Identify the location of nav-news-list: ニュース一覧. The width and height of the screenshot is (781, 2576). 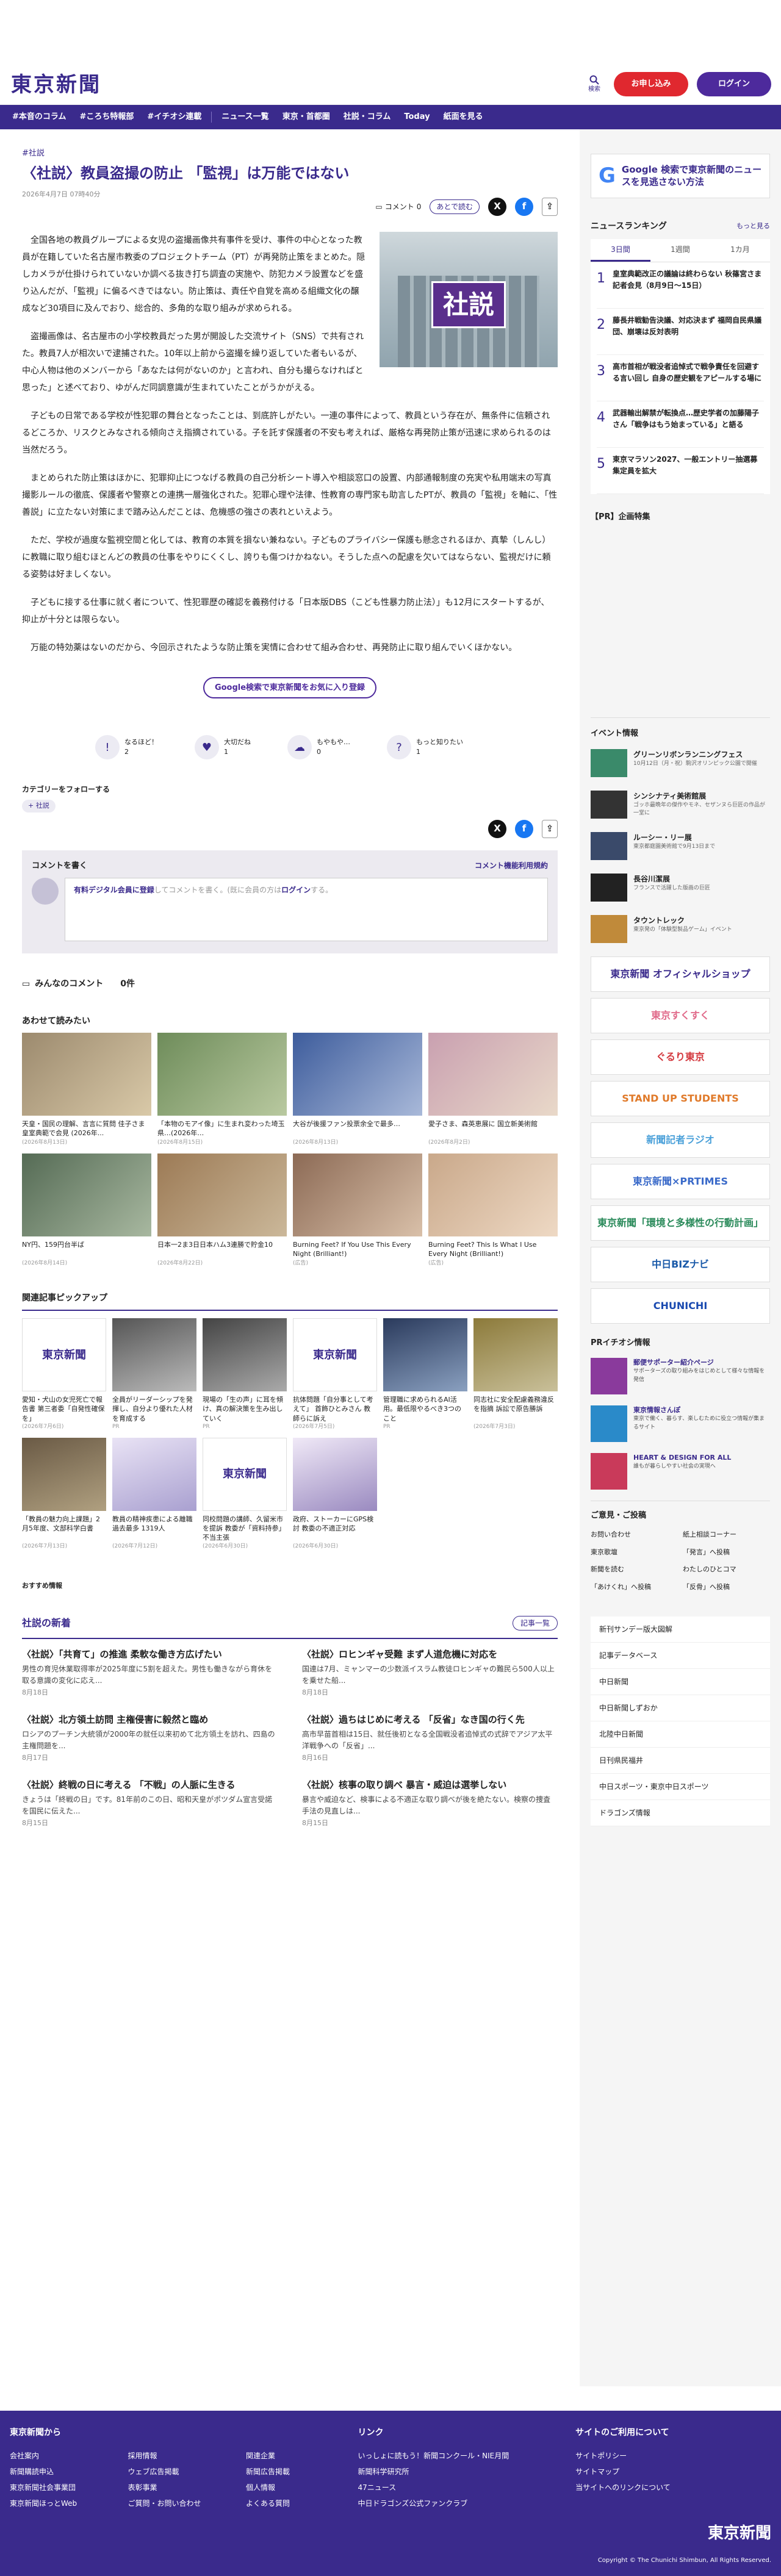
(245, 117).